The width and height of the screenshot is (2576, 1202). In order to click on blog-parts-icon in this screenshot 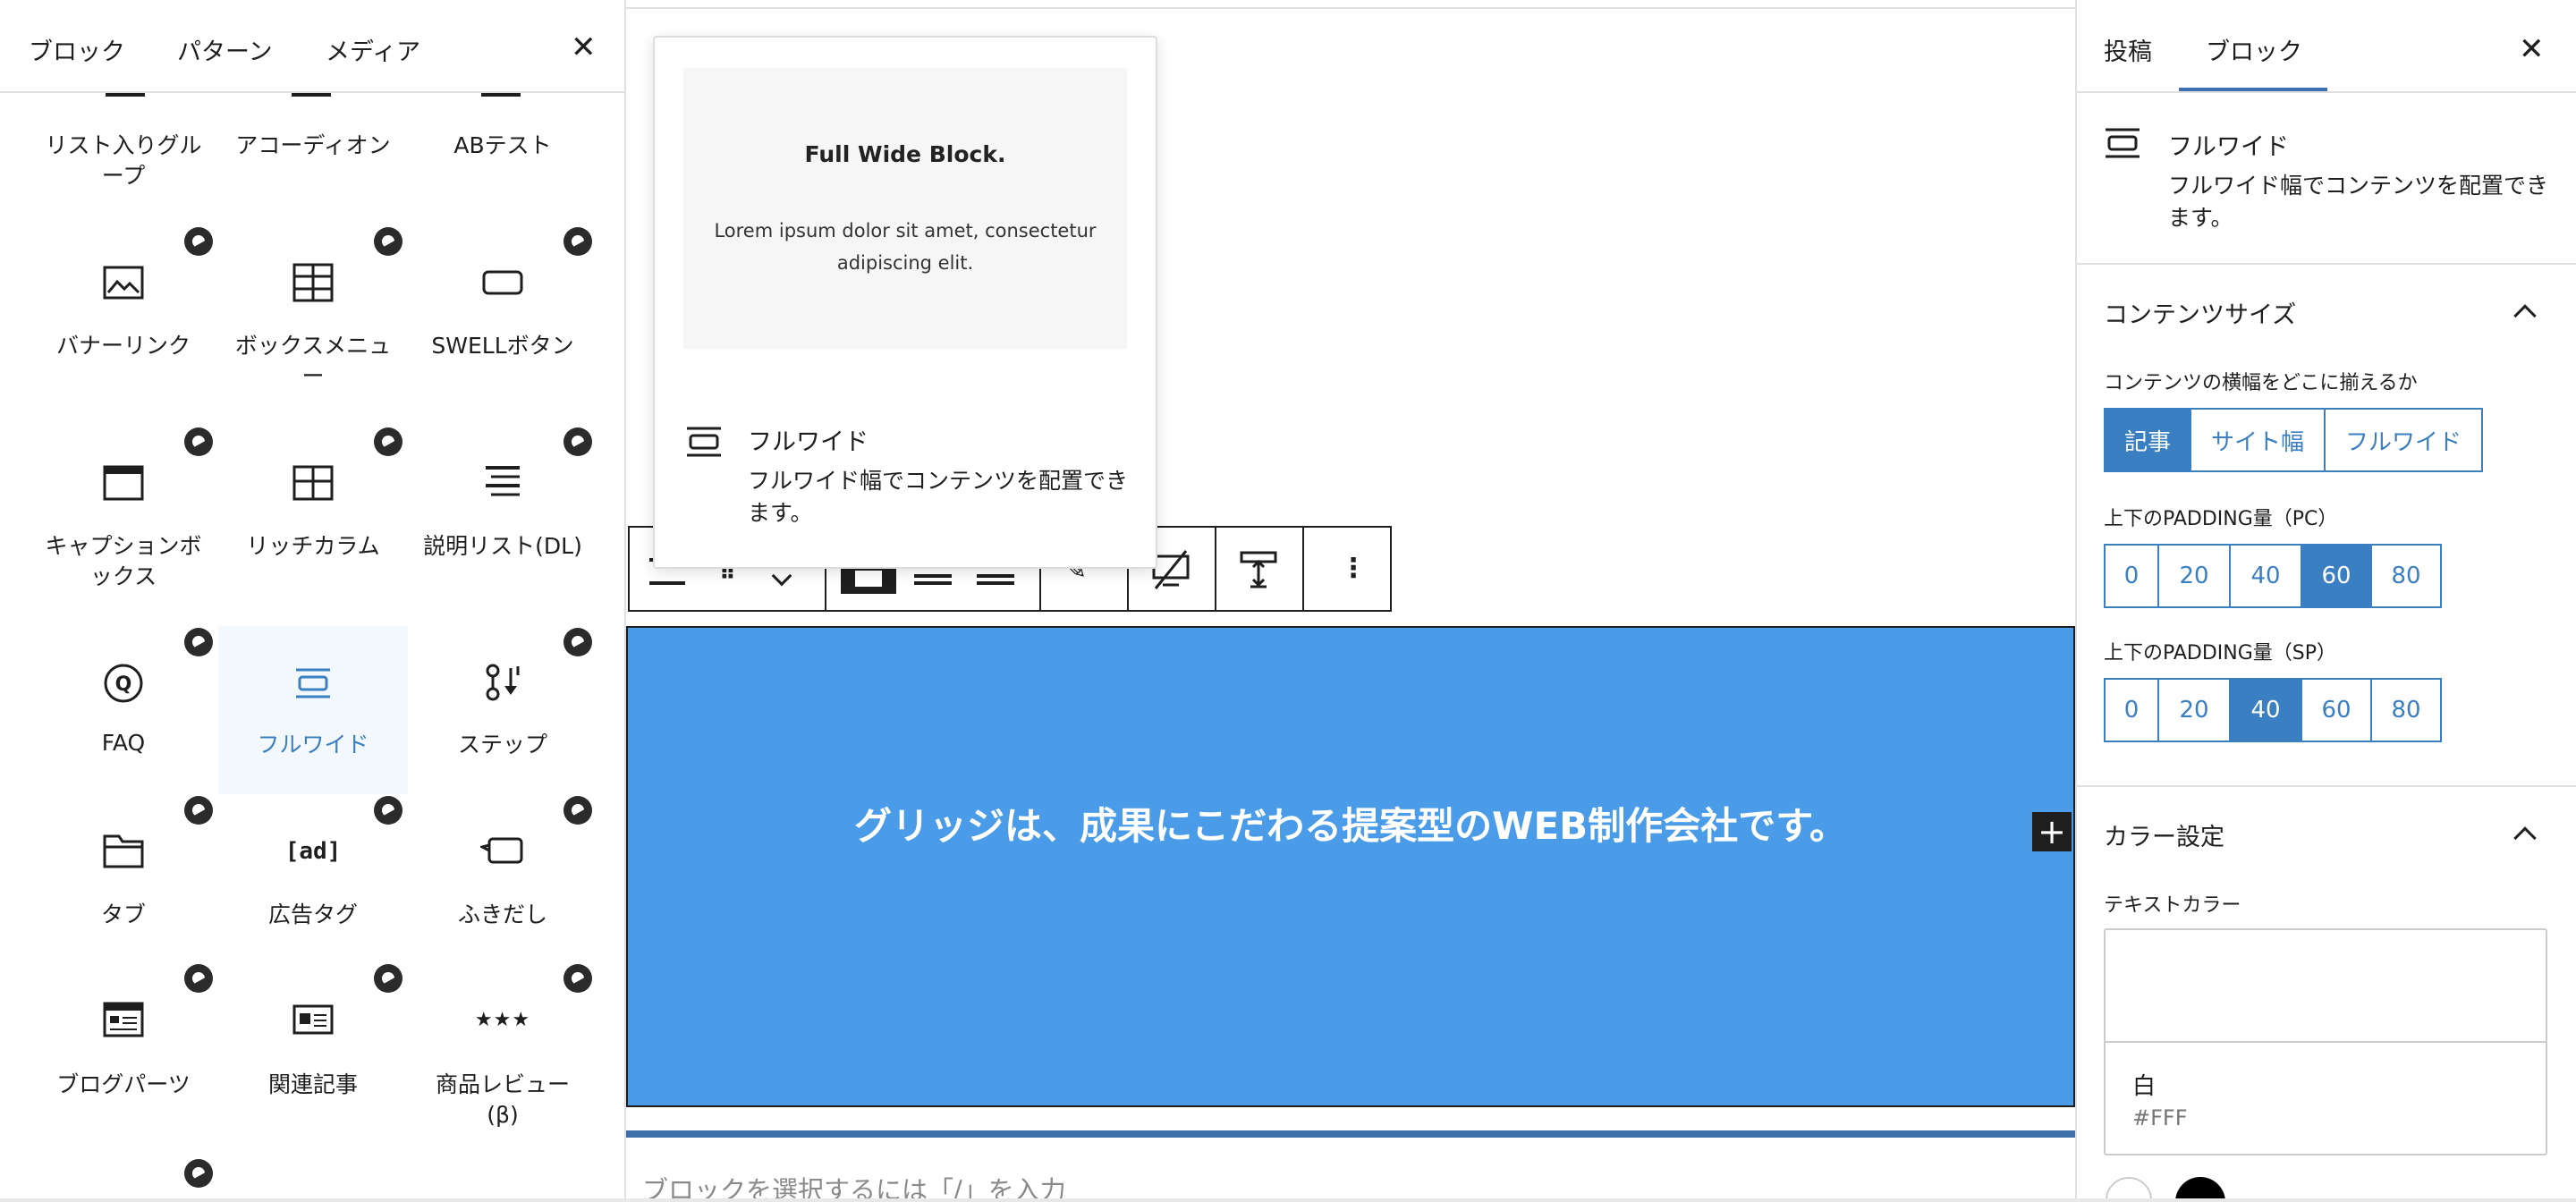, I will do `click(123, 1020)`.